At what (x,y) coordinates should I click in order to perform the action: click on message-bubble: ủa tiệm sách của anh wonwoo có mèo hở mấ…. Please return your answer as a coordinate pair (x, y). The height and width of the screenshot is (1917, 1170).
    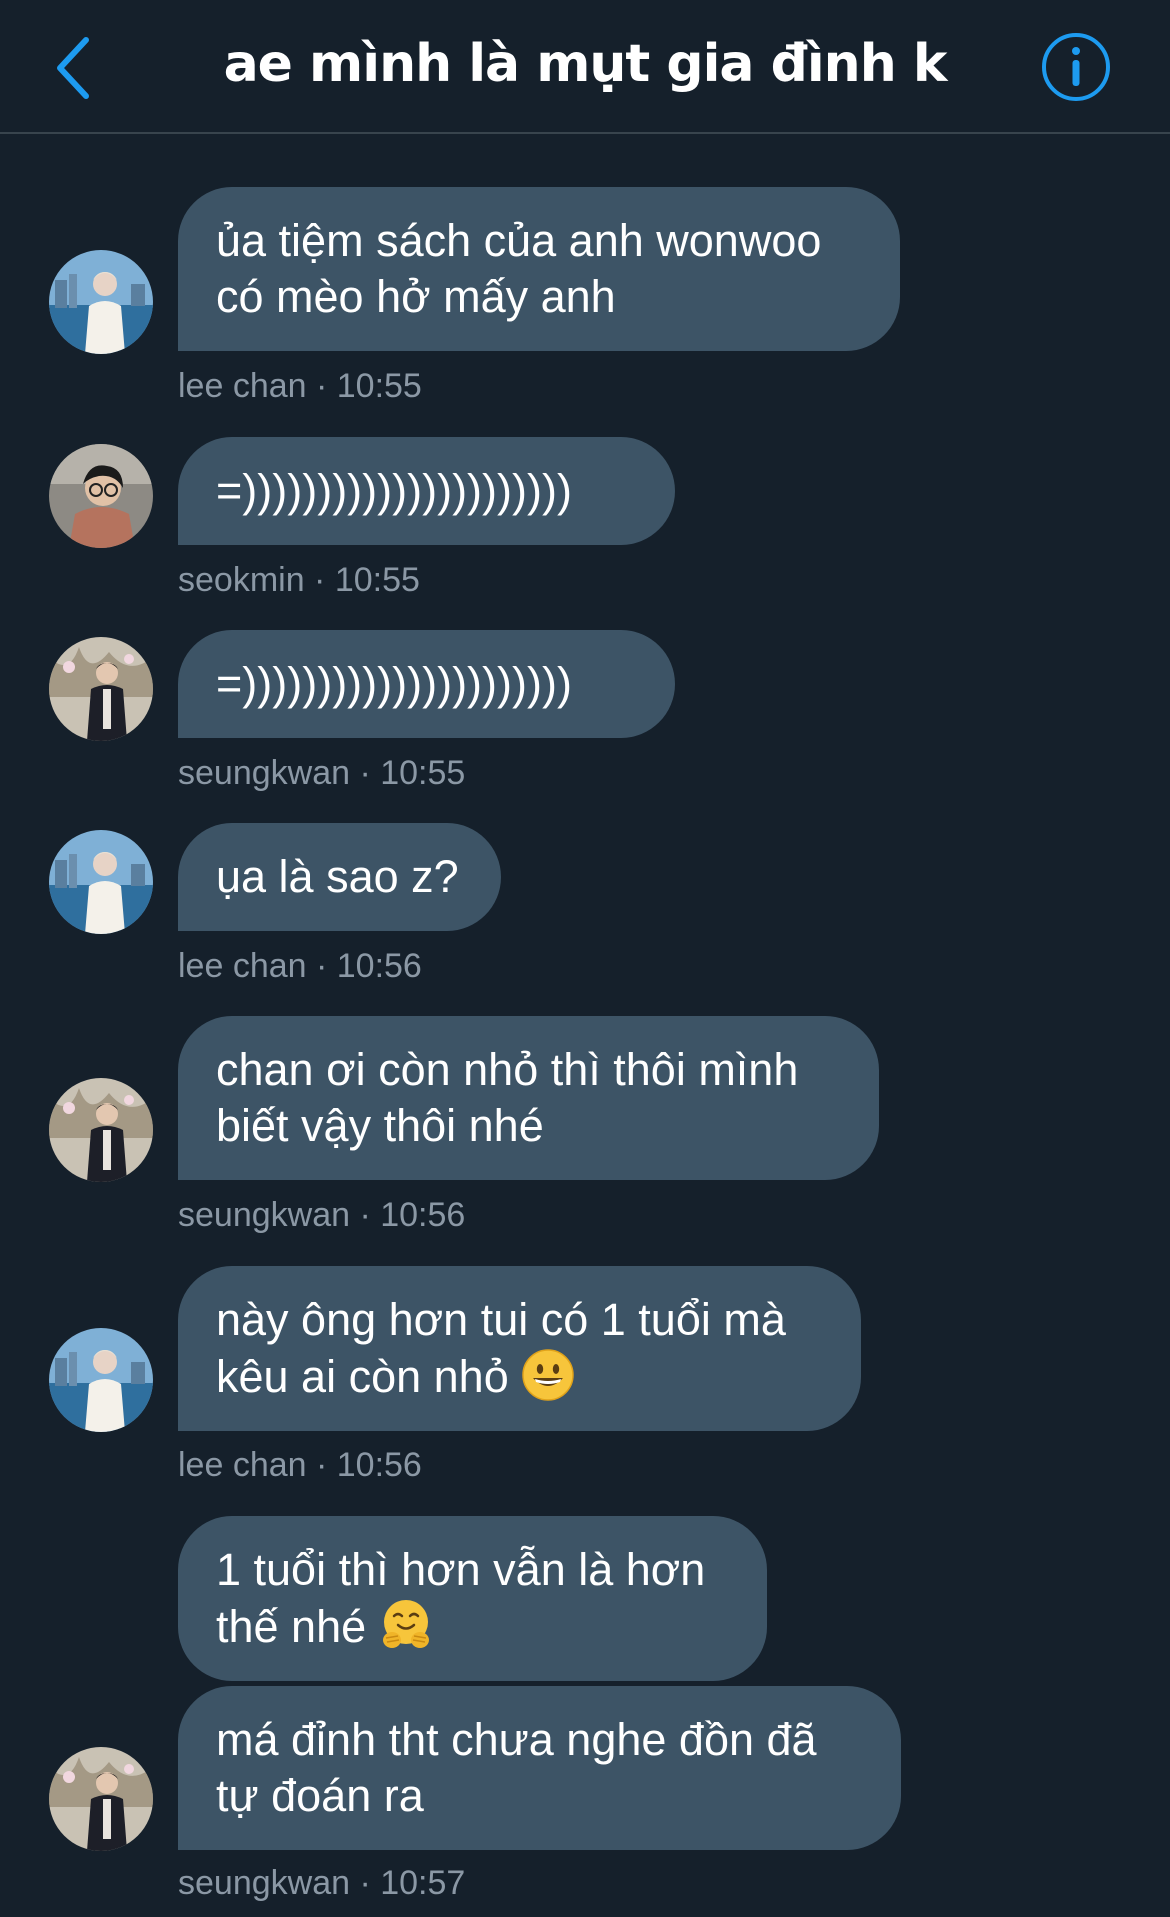
    Looking at the image, I should click on (539, 269).